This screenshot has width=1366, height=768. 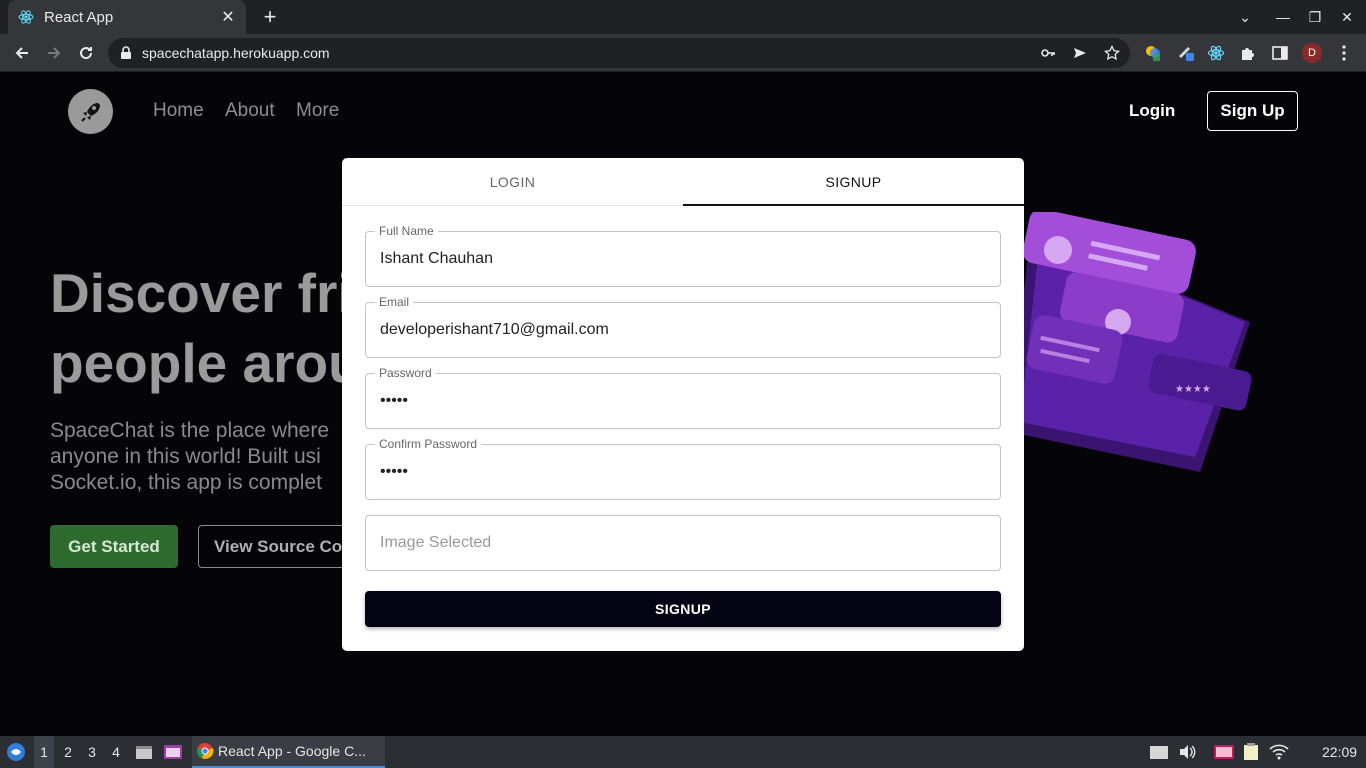 What do you see at coordinates (1048, 53) in the screenshot?
I see `key-icon` at bounding box center [1048, 53].